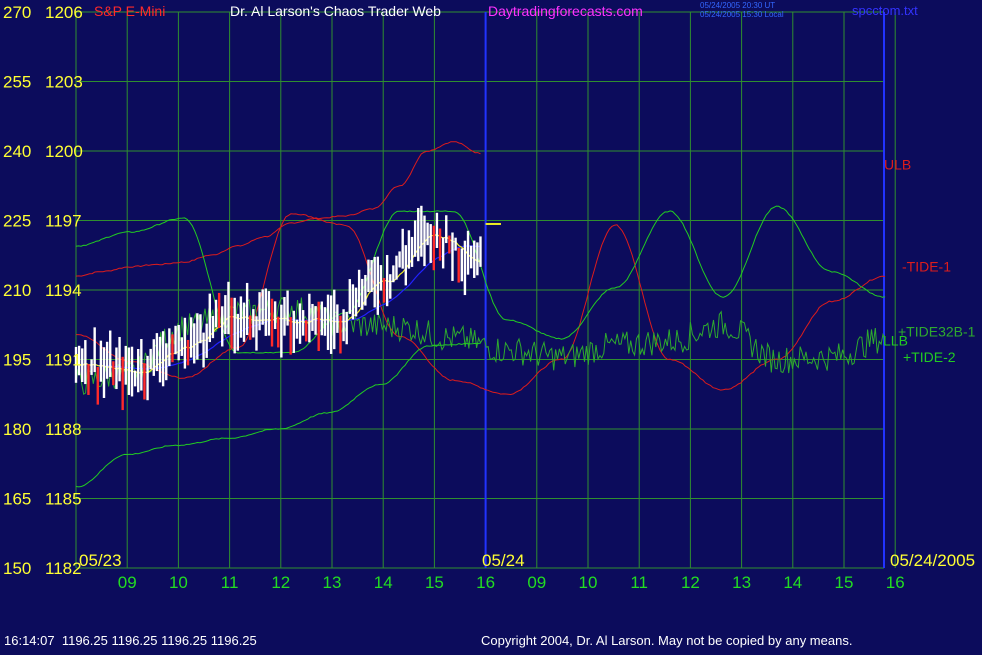  I want to click on y-tick-tide: 240, so click(17, 151).